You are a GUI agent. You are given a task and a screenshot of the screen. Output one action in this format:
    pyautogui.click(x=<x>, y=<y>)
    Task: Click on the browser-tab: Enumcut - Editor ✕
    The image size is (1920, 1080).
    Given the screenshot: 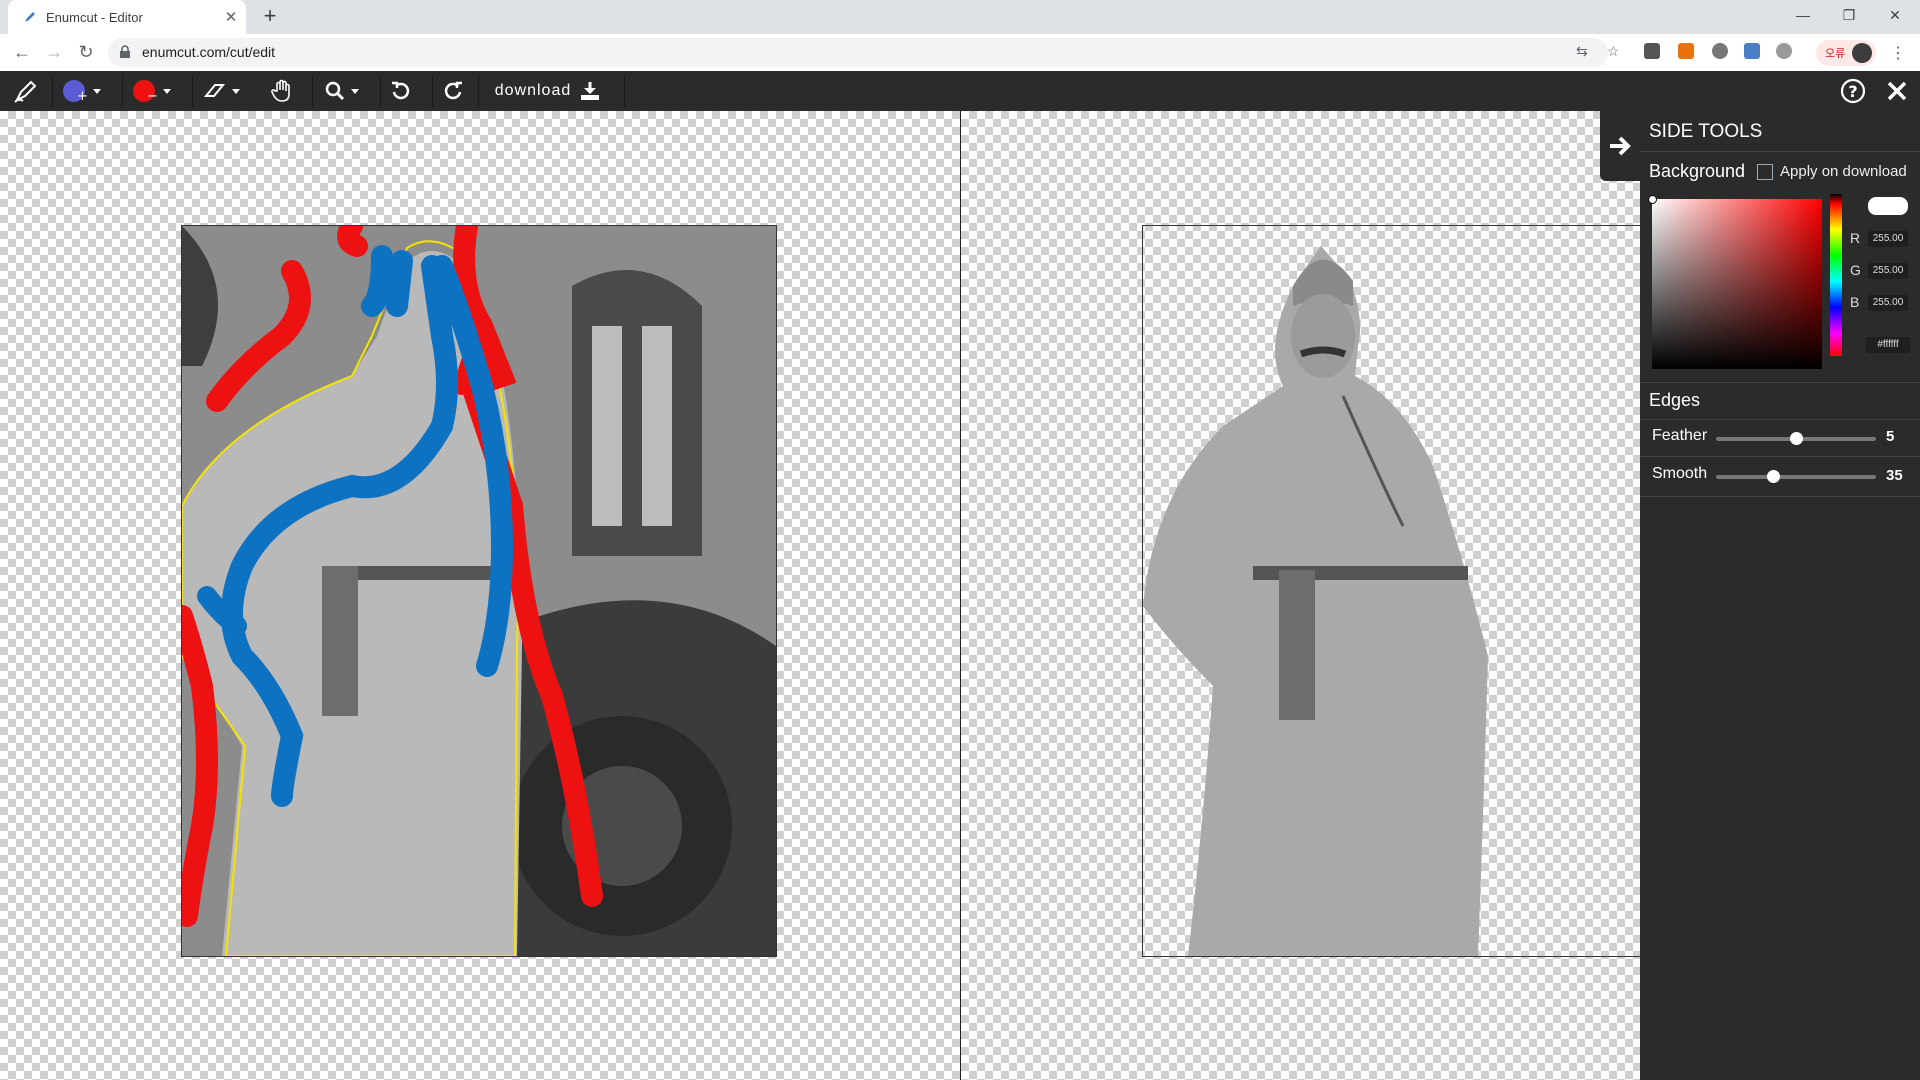 What is the action you would take?
    pyautogui.click(x=127, y=17)
    